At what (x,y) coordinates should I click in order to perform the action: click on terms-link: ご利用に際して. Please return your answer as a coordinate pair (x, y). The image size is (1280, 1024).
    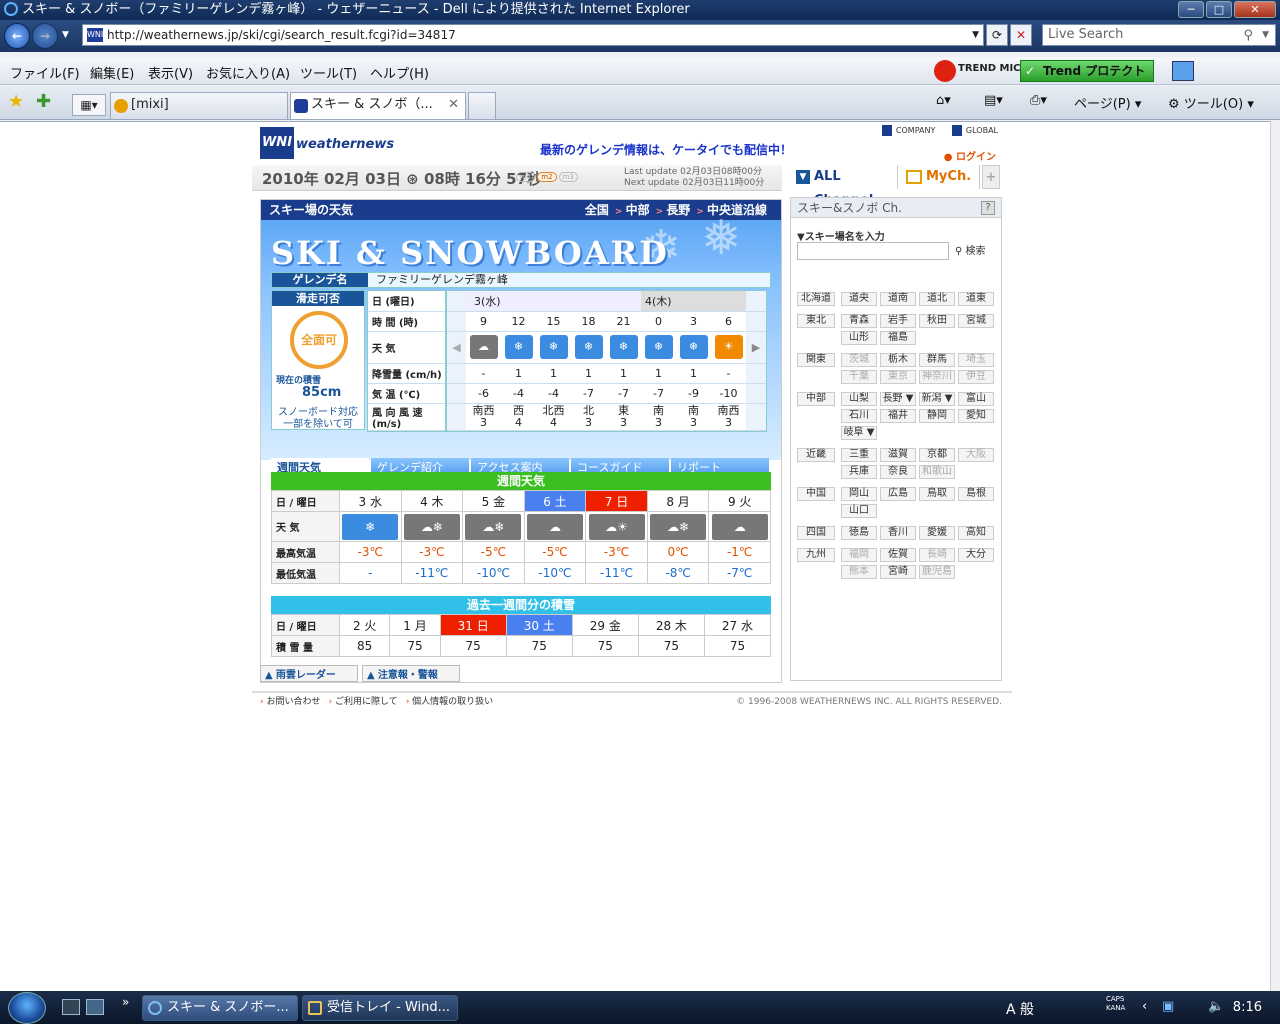
    Looking at the image, I should click on (362, 702).